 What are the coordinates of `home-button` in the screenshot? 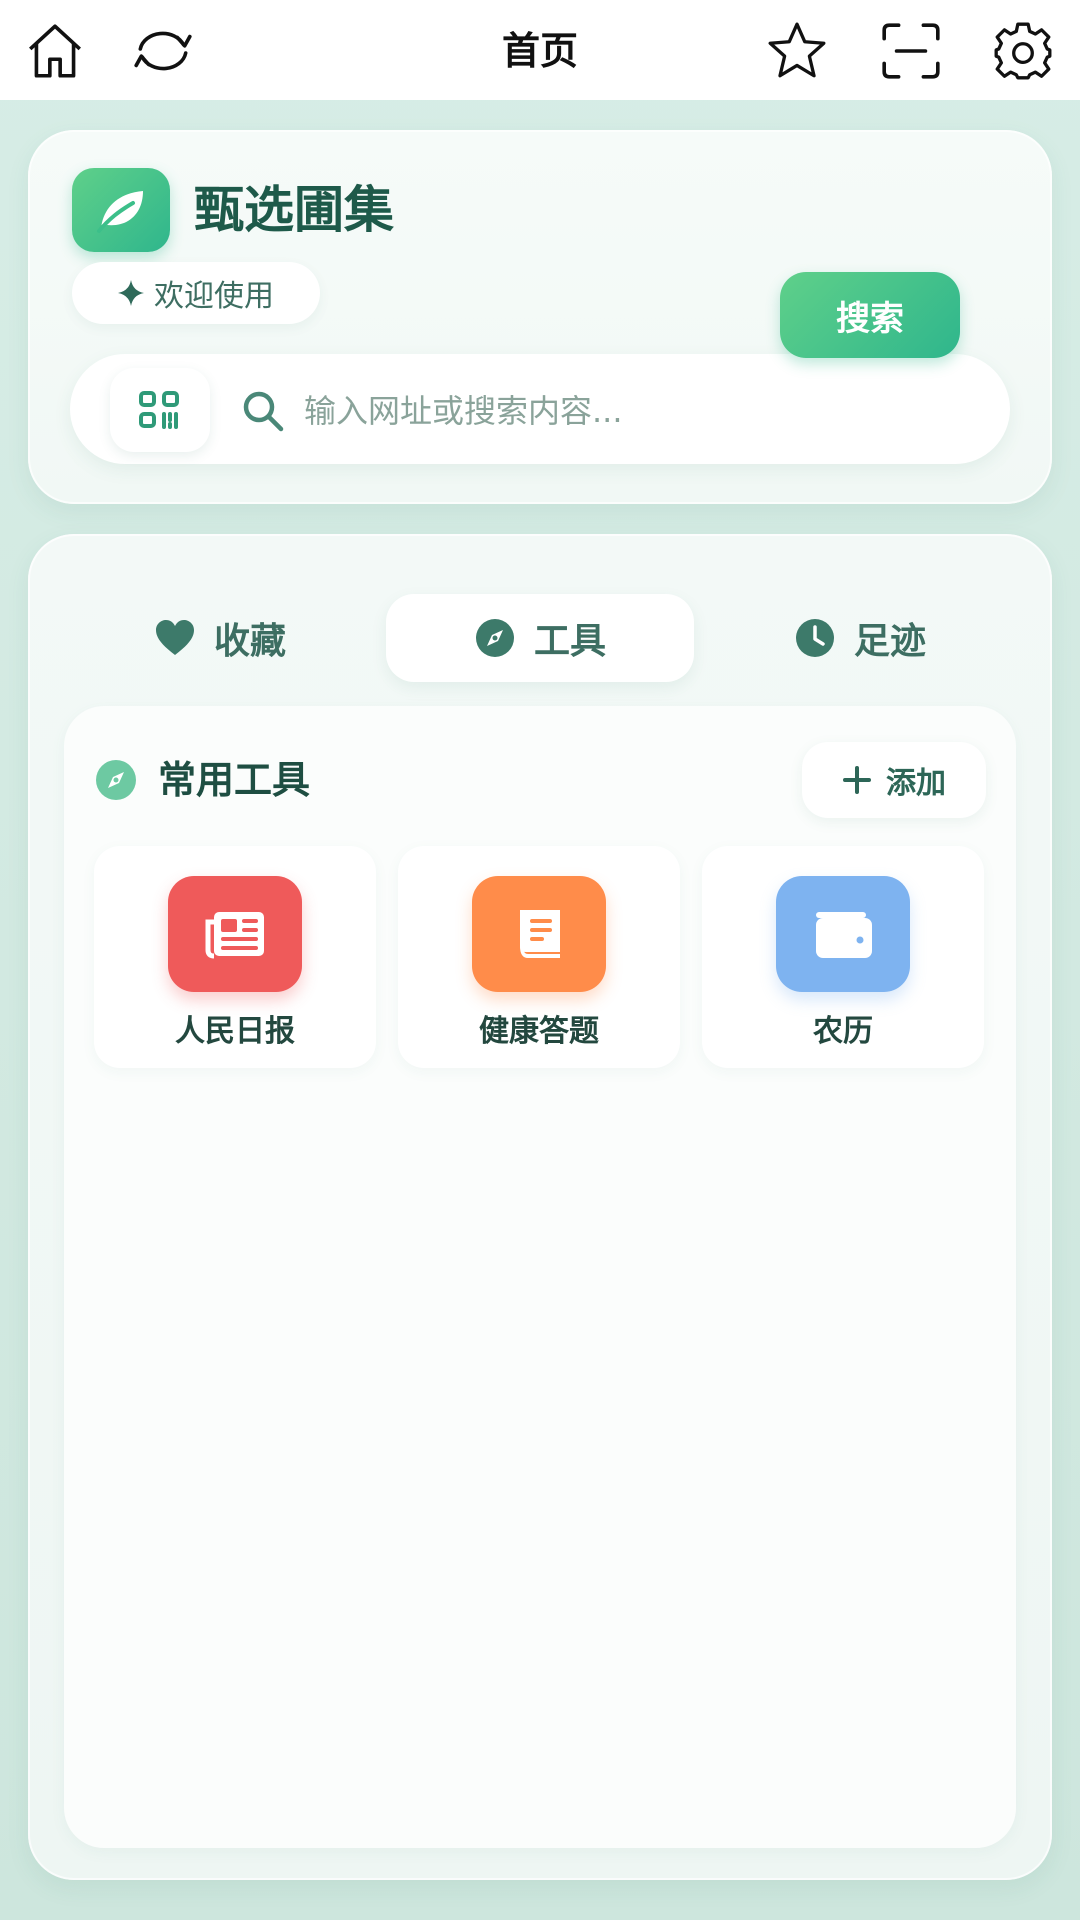 It's located at (55, 51).